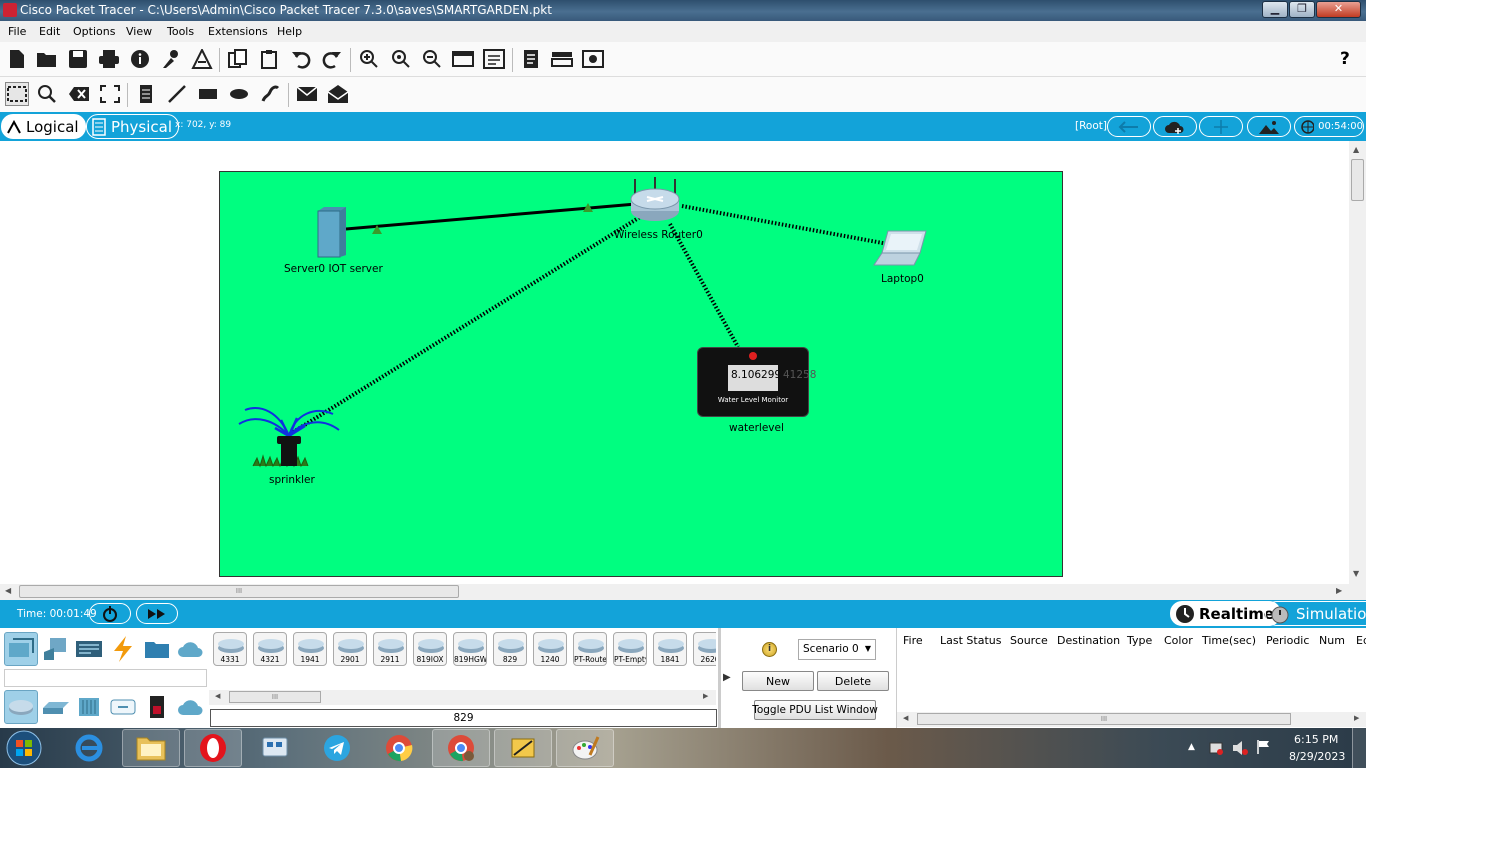 This screenshot has height=842, width=1502. What do you see at coordinates (123, 649) in the screenshot?
I see `connections-category-icon` at bounding box center [123, 649].